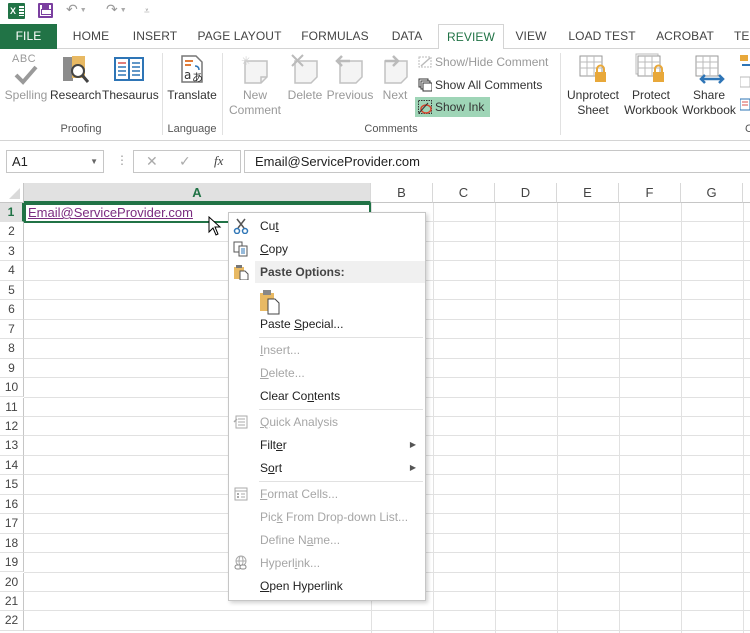  I want to click on row-header-13: 13, so click(12, 446).